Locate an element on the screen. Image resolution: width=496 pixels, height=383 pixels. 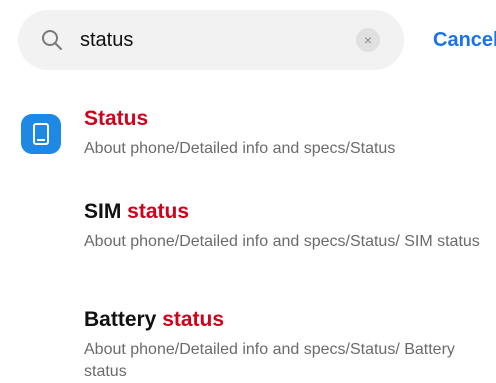
cancel-button: Cancel is located at coordinates (464, 40).